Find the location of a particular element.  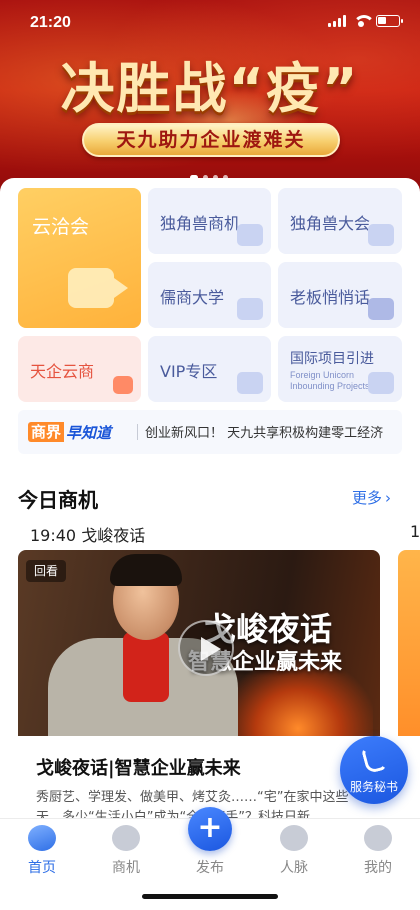

tile-label: 儒商大学 is located at coordinates (192, 297).